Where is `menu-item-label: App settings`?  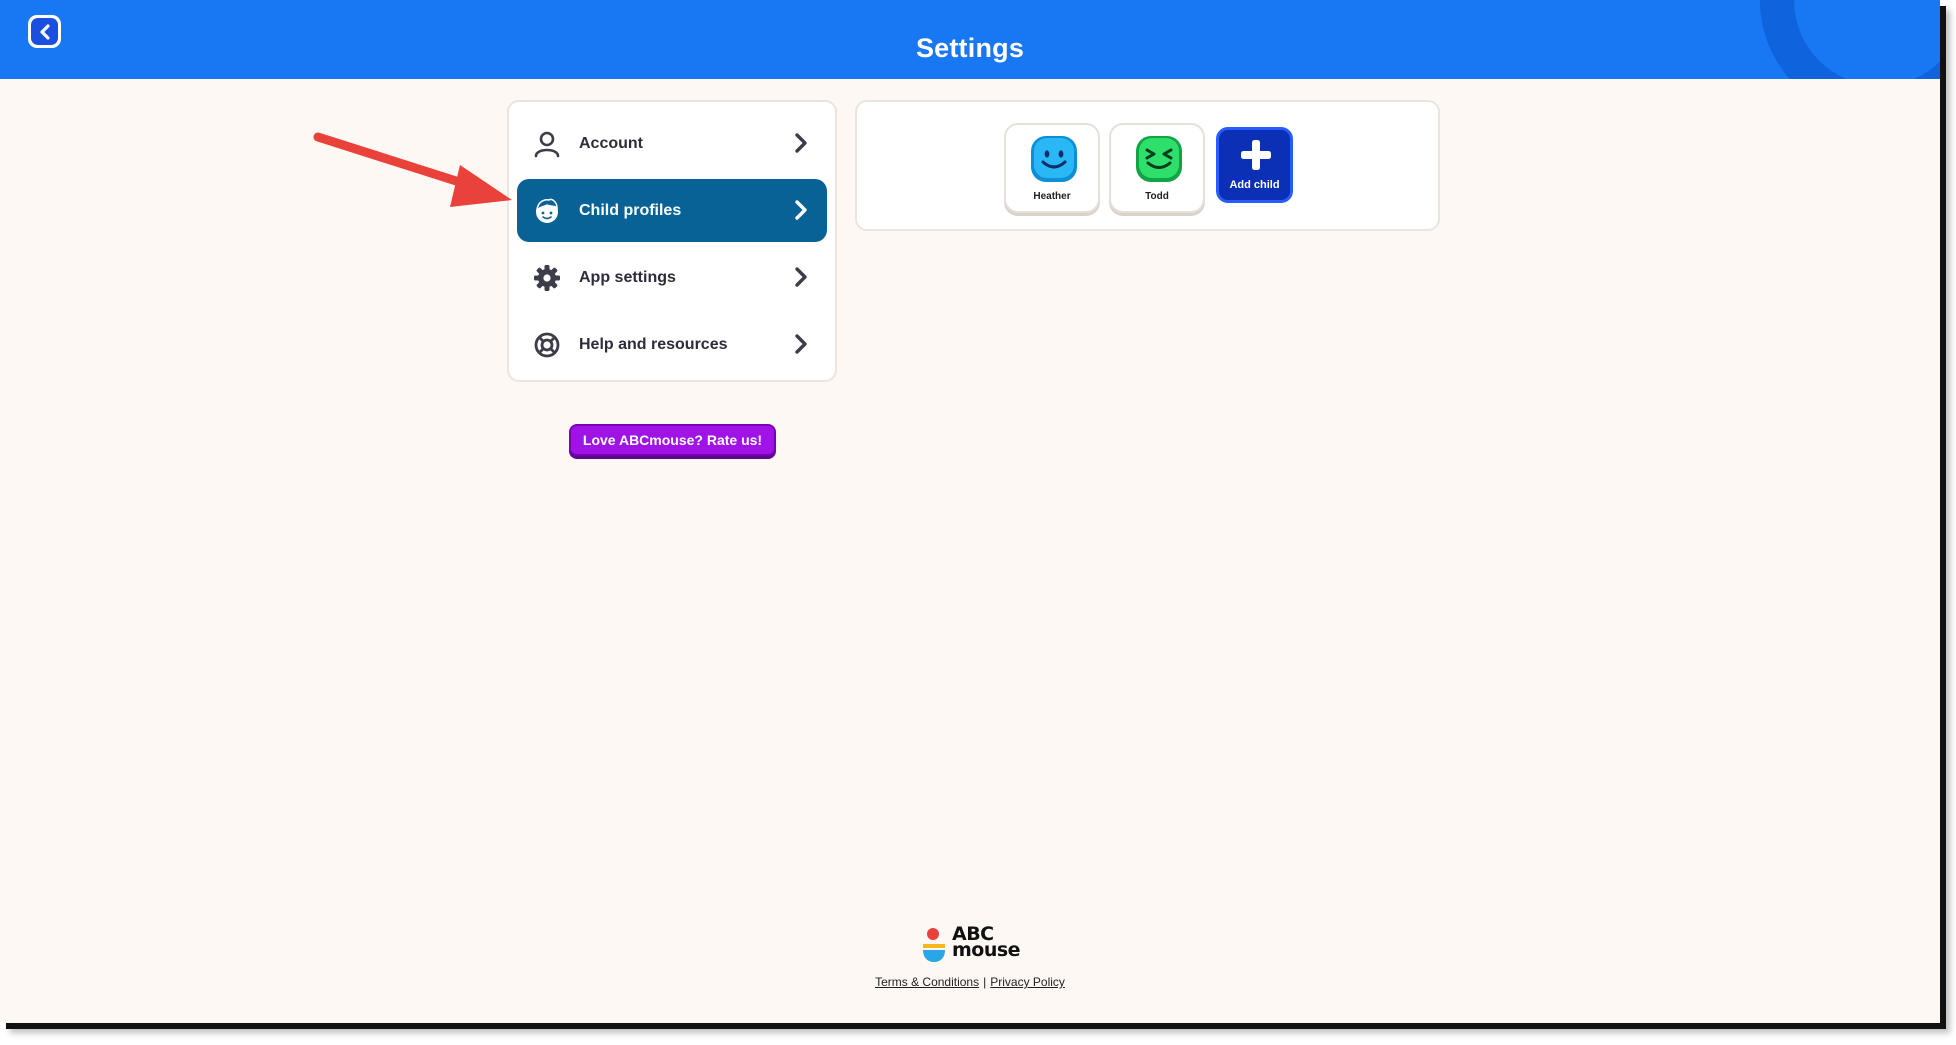 menu-item-label: App settings is located at coordinates (627, 277).